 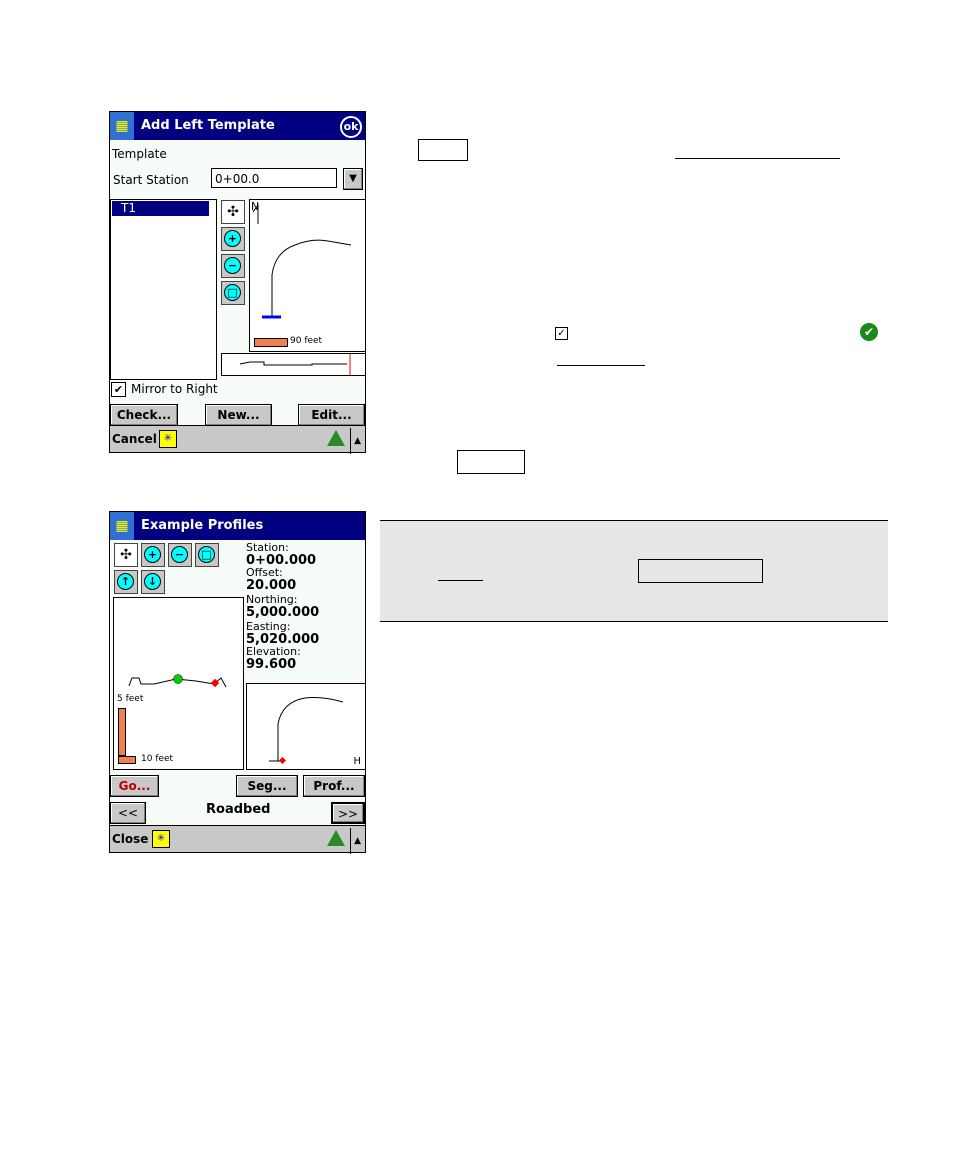 I want to click on plan-view: N 90 feet, so click(x=307, y=275).